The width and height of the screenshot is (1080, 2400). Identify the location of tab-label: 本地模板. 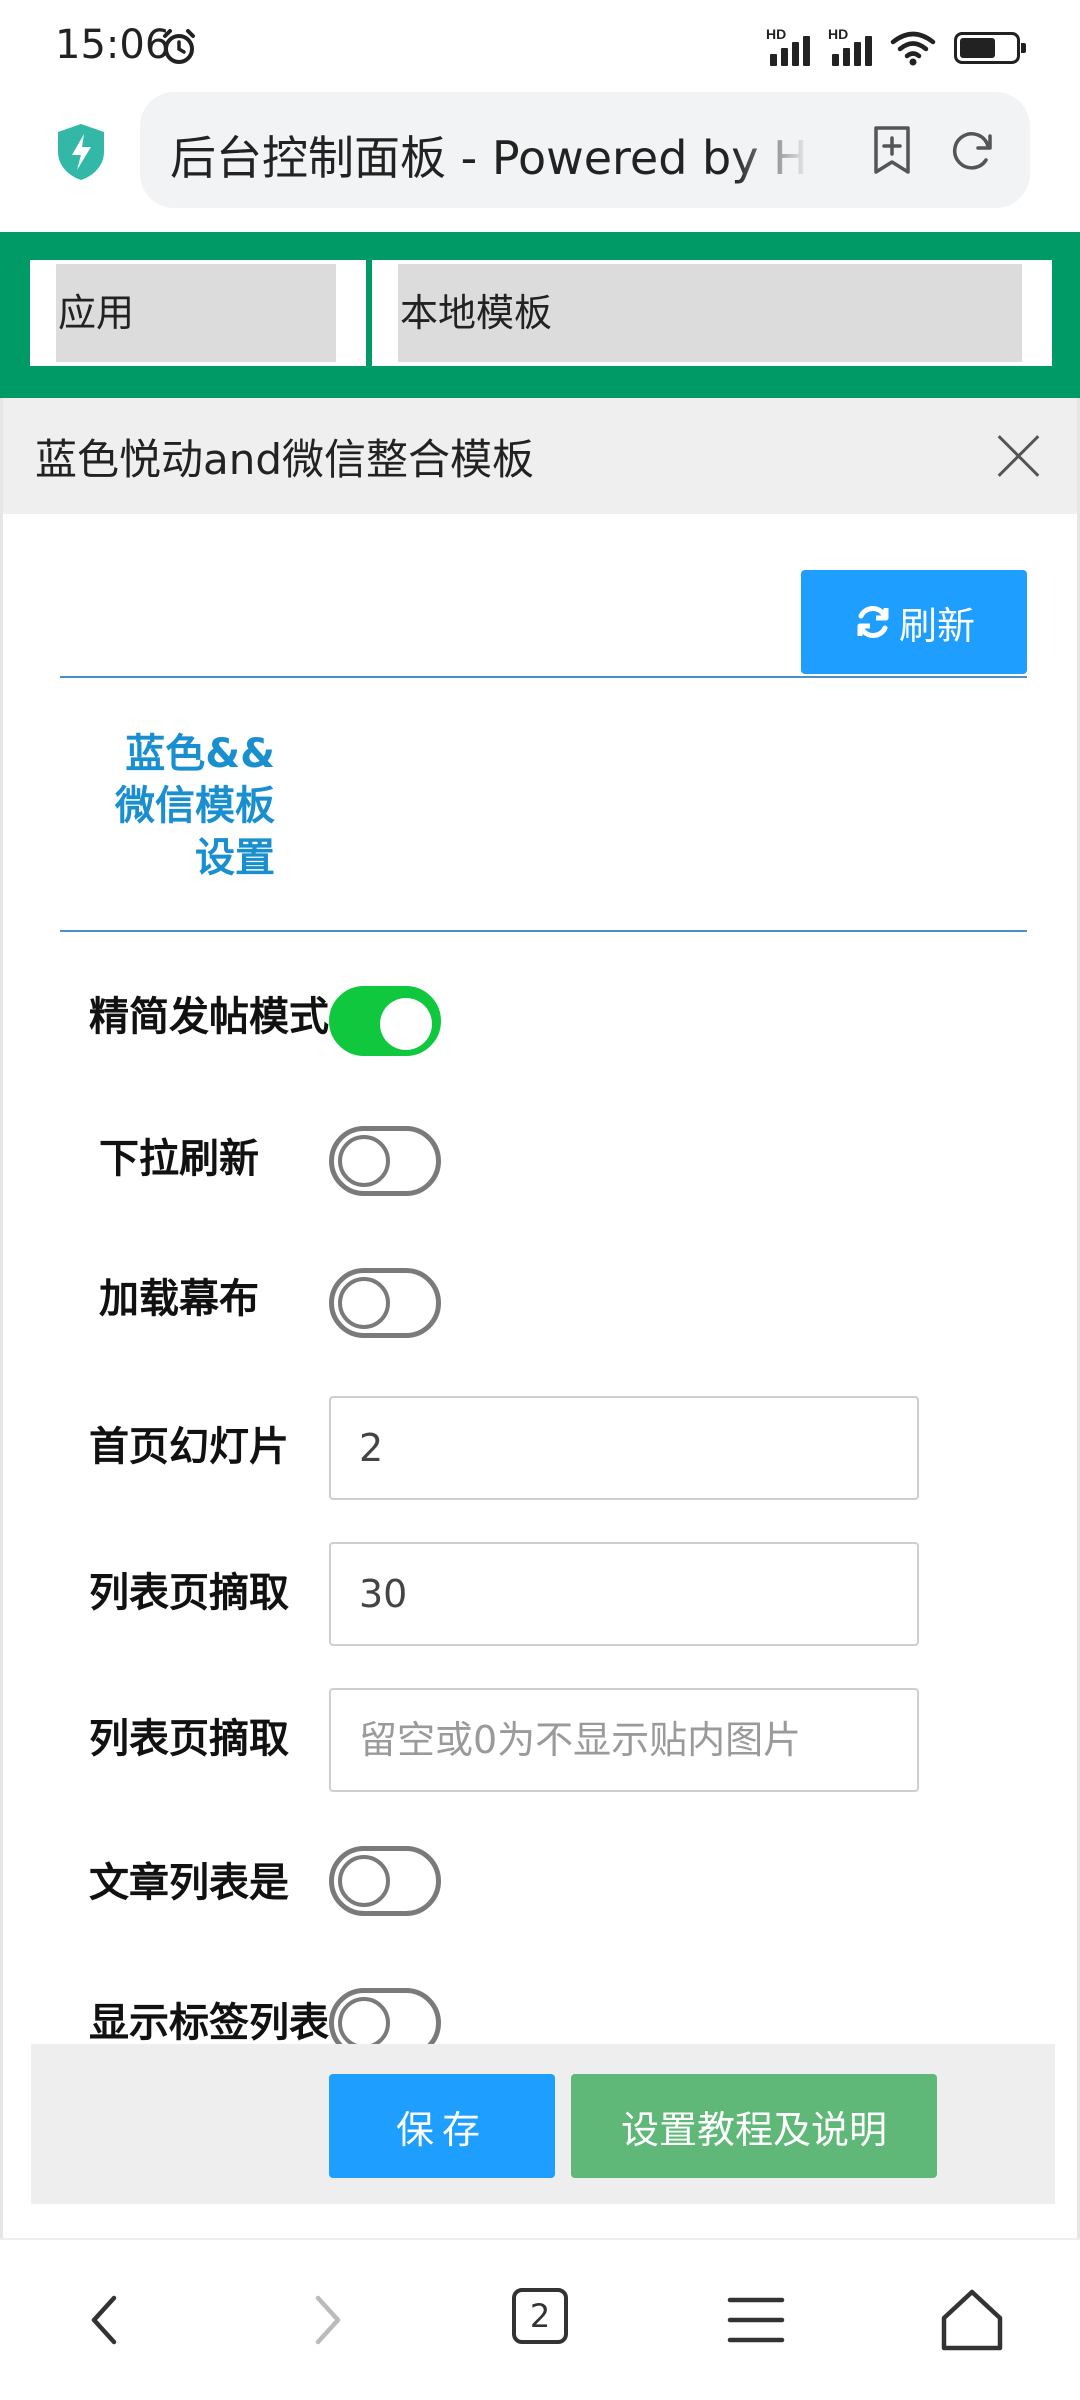
(710, 313).